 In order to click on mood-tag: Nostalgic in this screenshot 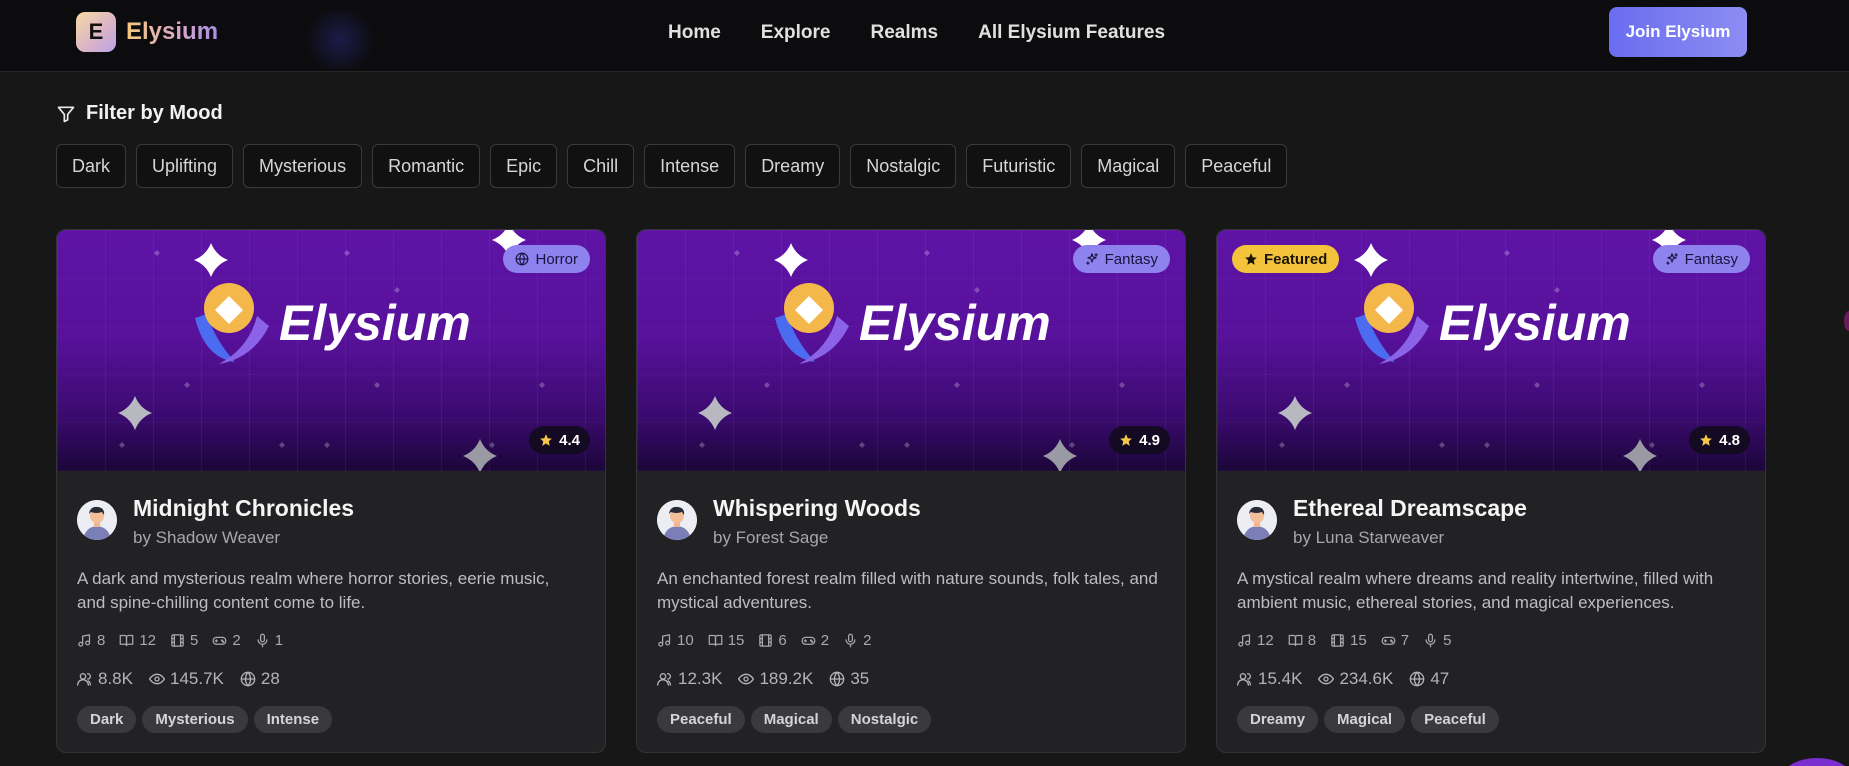, I will do `click(884, 719)`.